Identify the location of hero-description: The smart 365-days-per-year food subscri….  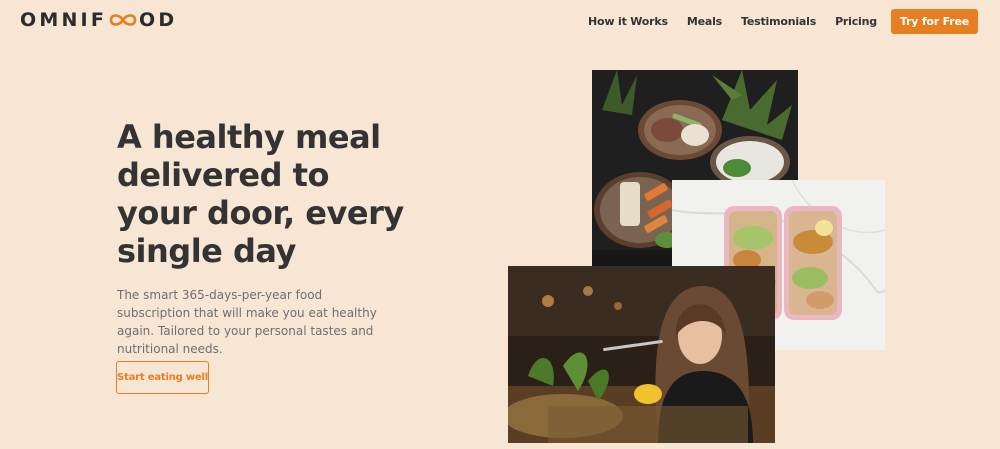
(247, 322).